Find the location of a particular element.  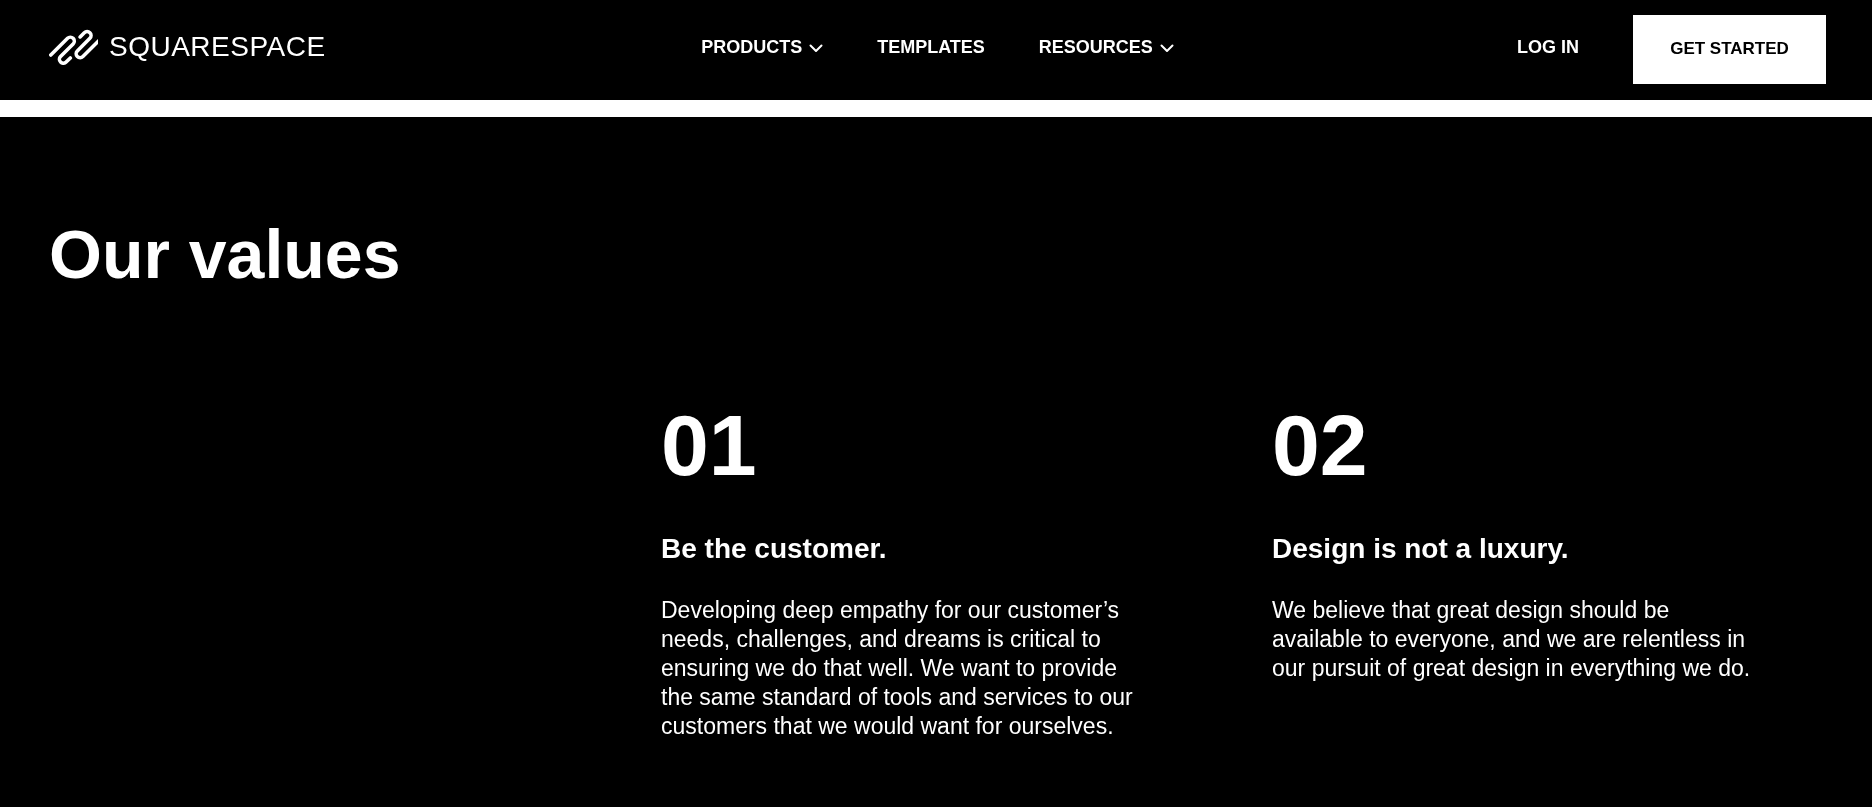

value-description: We believe that great design should be available to everyone, and we are relentless in our pursuit of great design in everything we do. is located at coordinates (1512, 639).